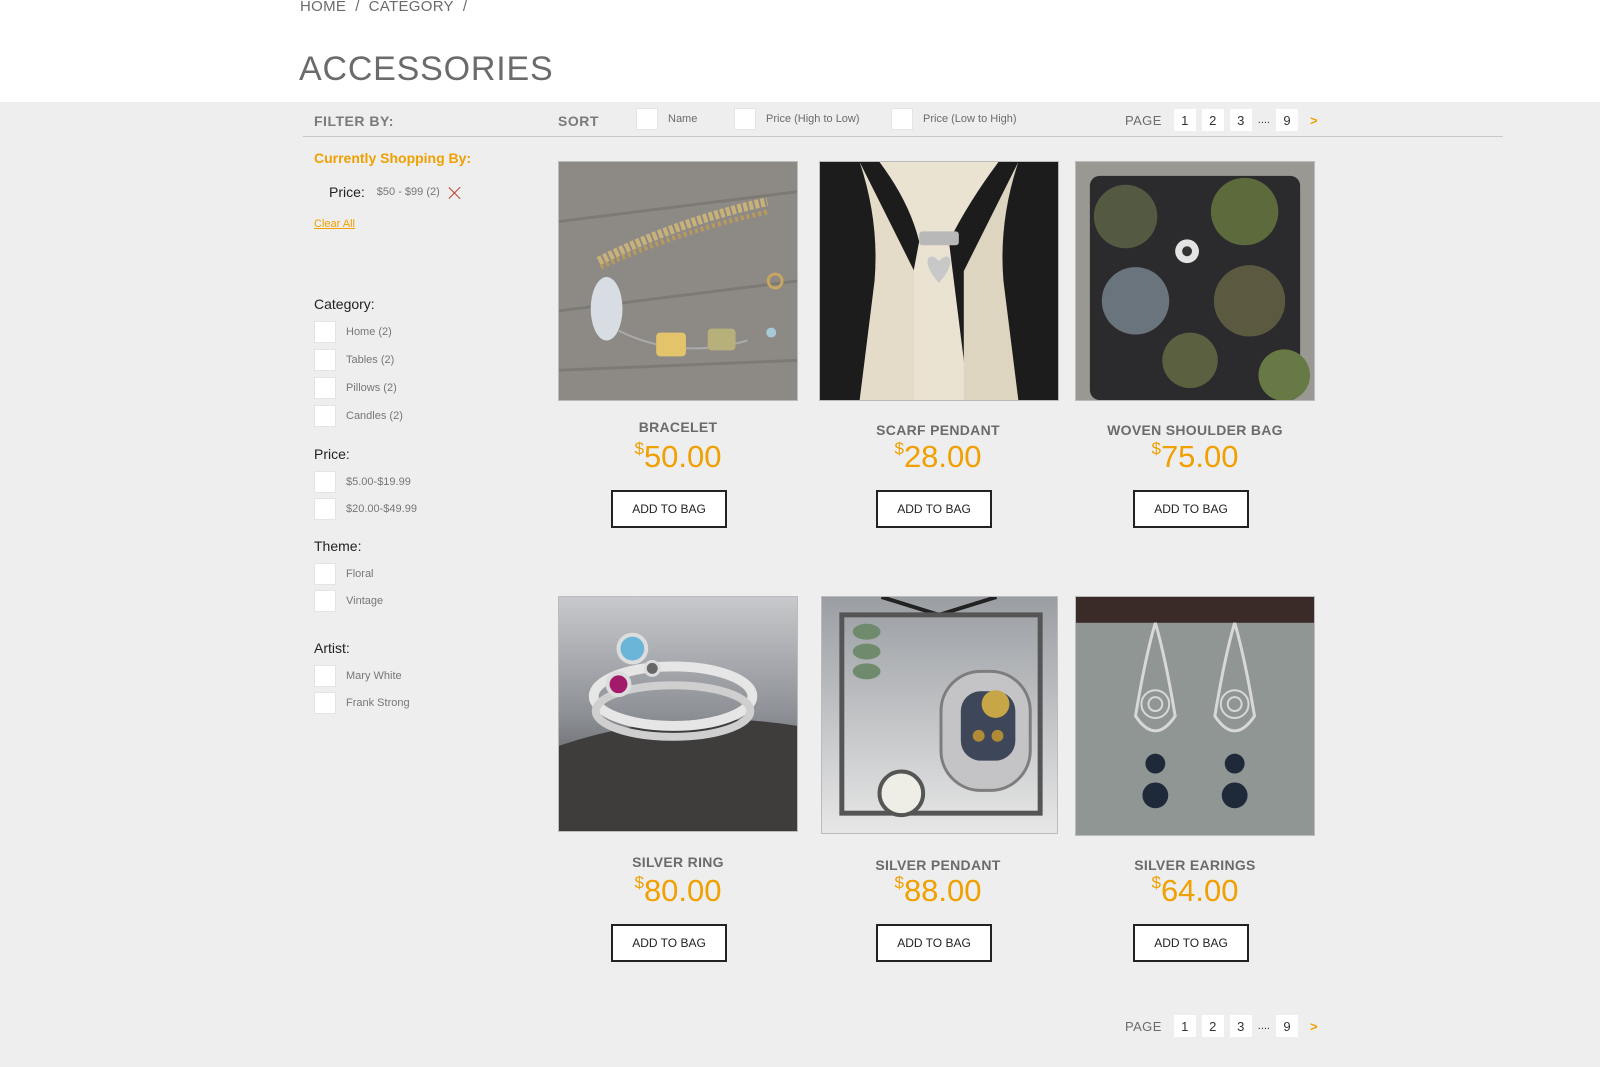  I want to click on artist-filter-group: Artist: Mary White Frank Strong, so click(362, 680).